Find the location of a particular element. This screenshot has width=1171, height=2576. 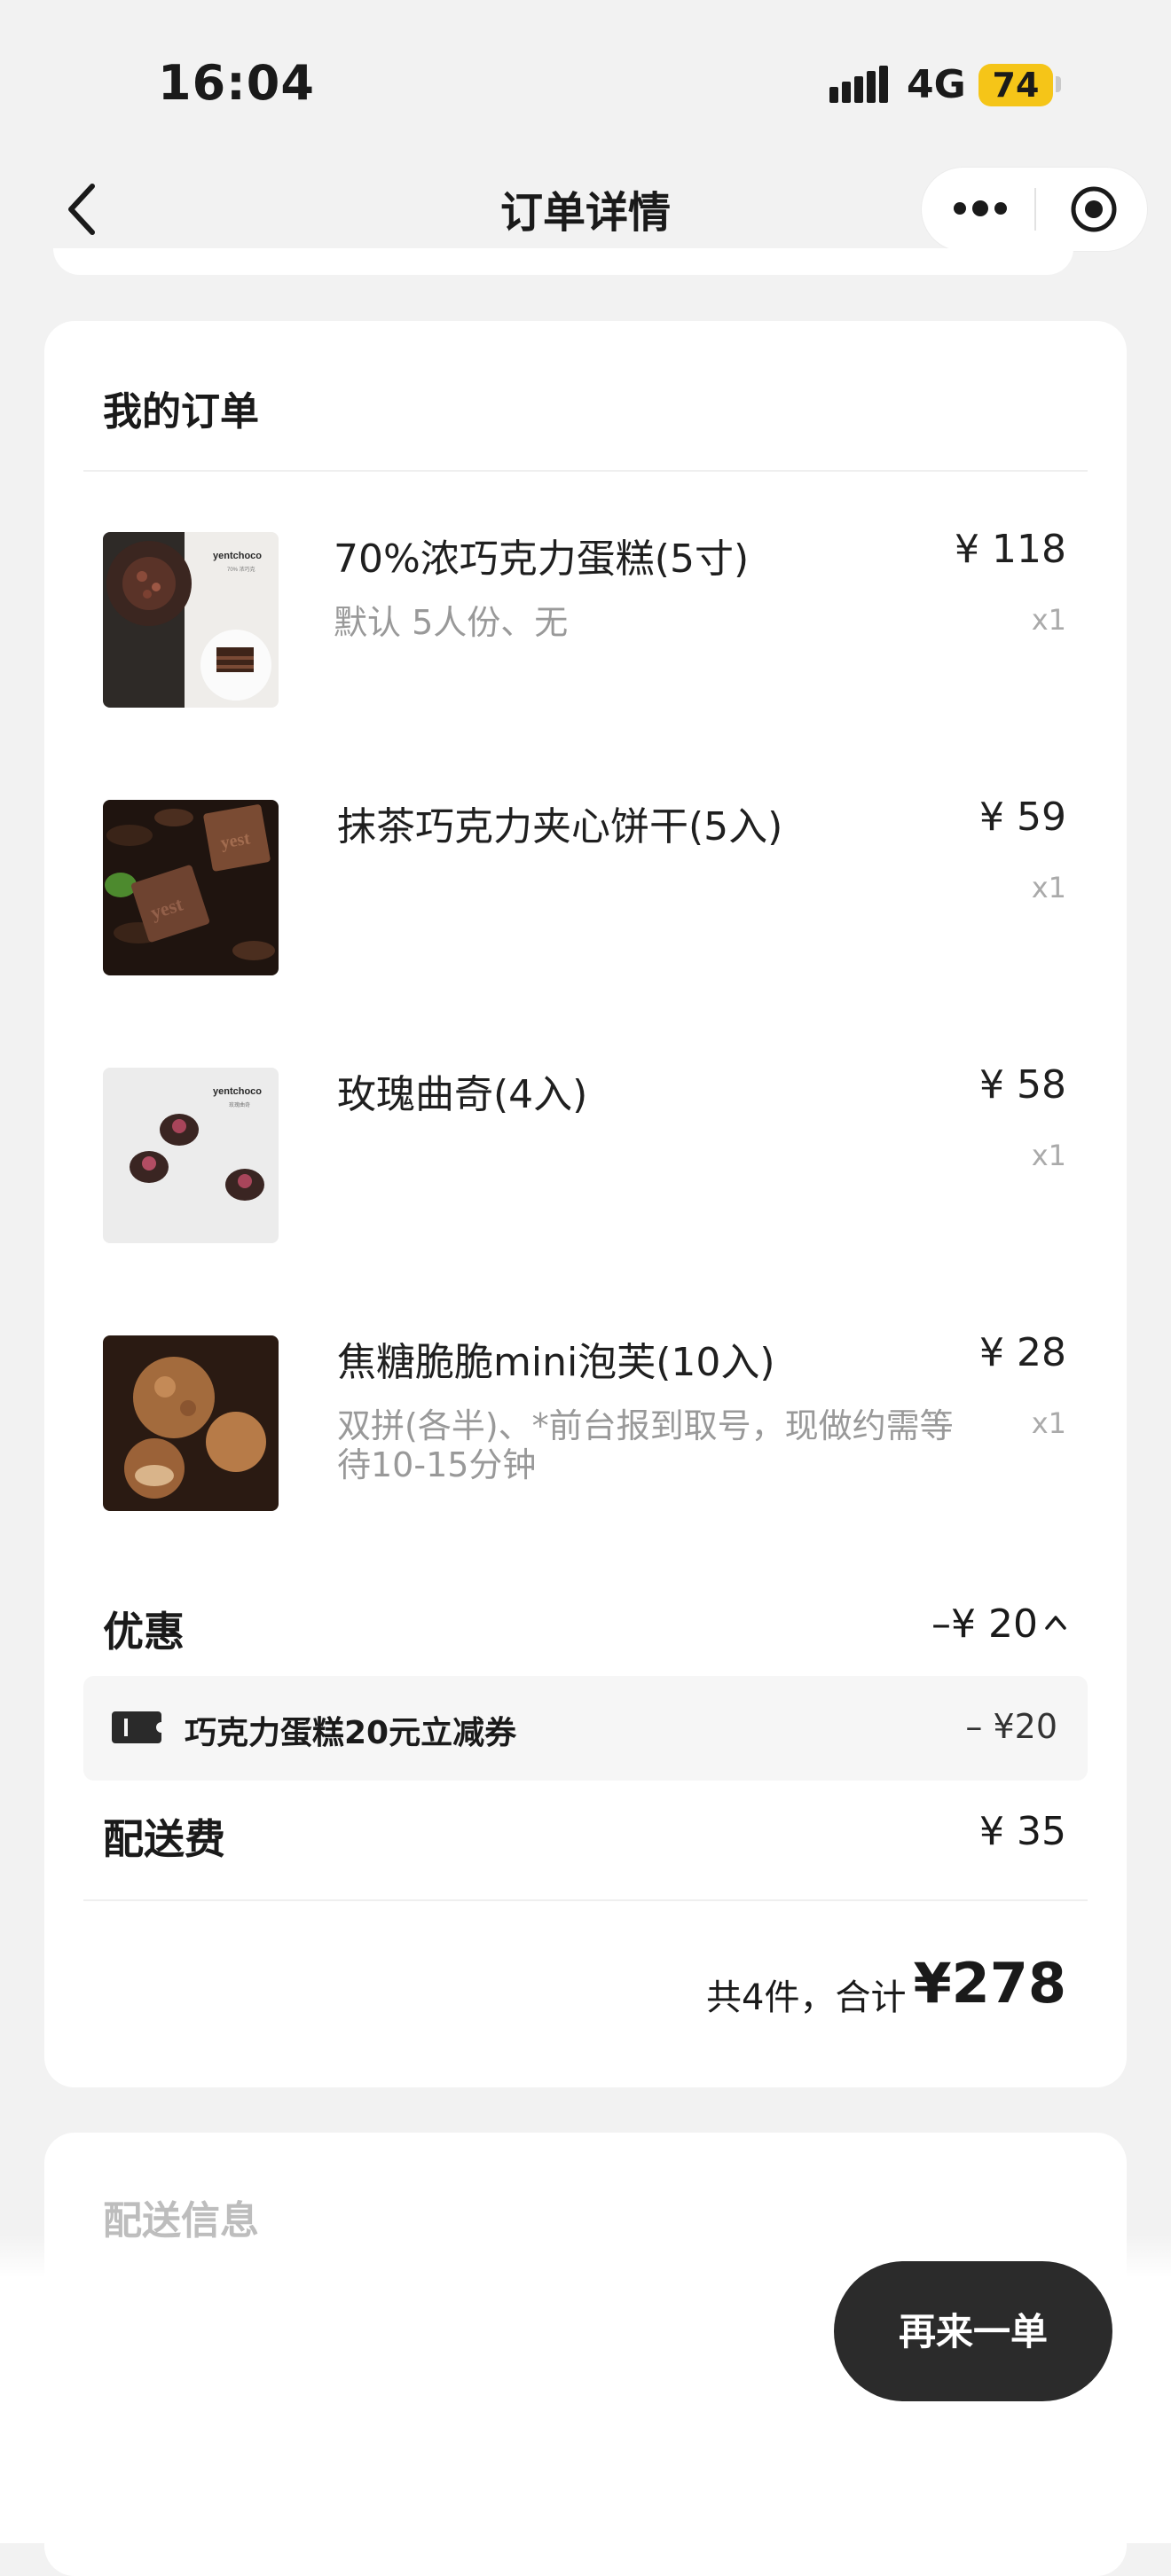

item-price: ¥ 28 is located at coordinates (1023, 1352).